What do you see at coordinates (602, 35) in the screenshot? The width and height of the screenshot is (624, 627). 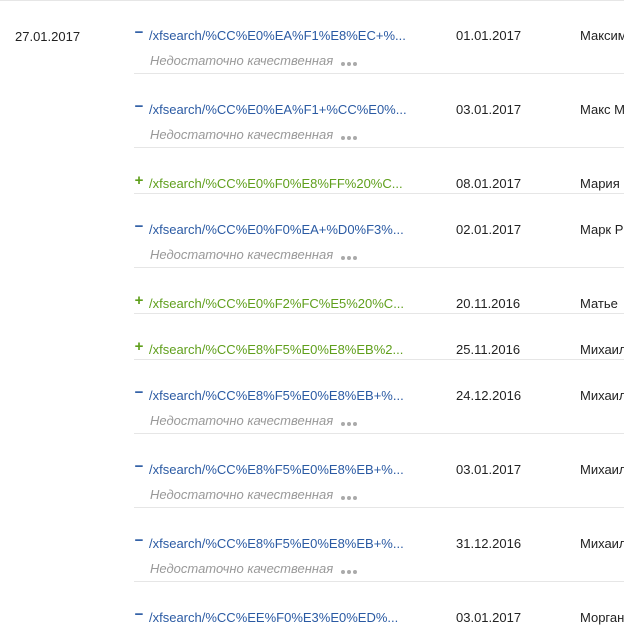 I see `row-name: Максим` at bounding box center [602, 35].